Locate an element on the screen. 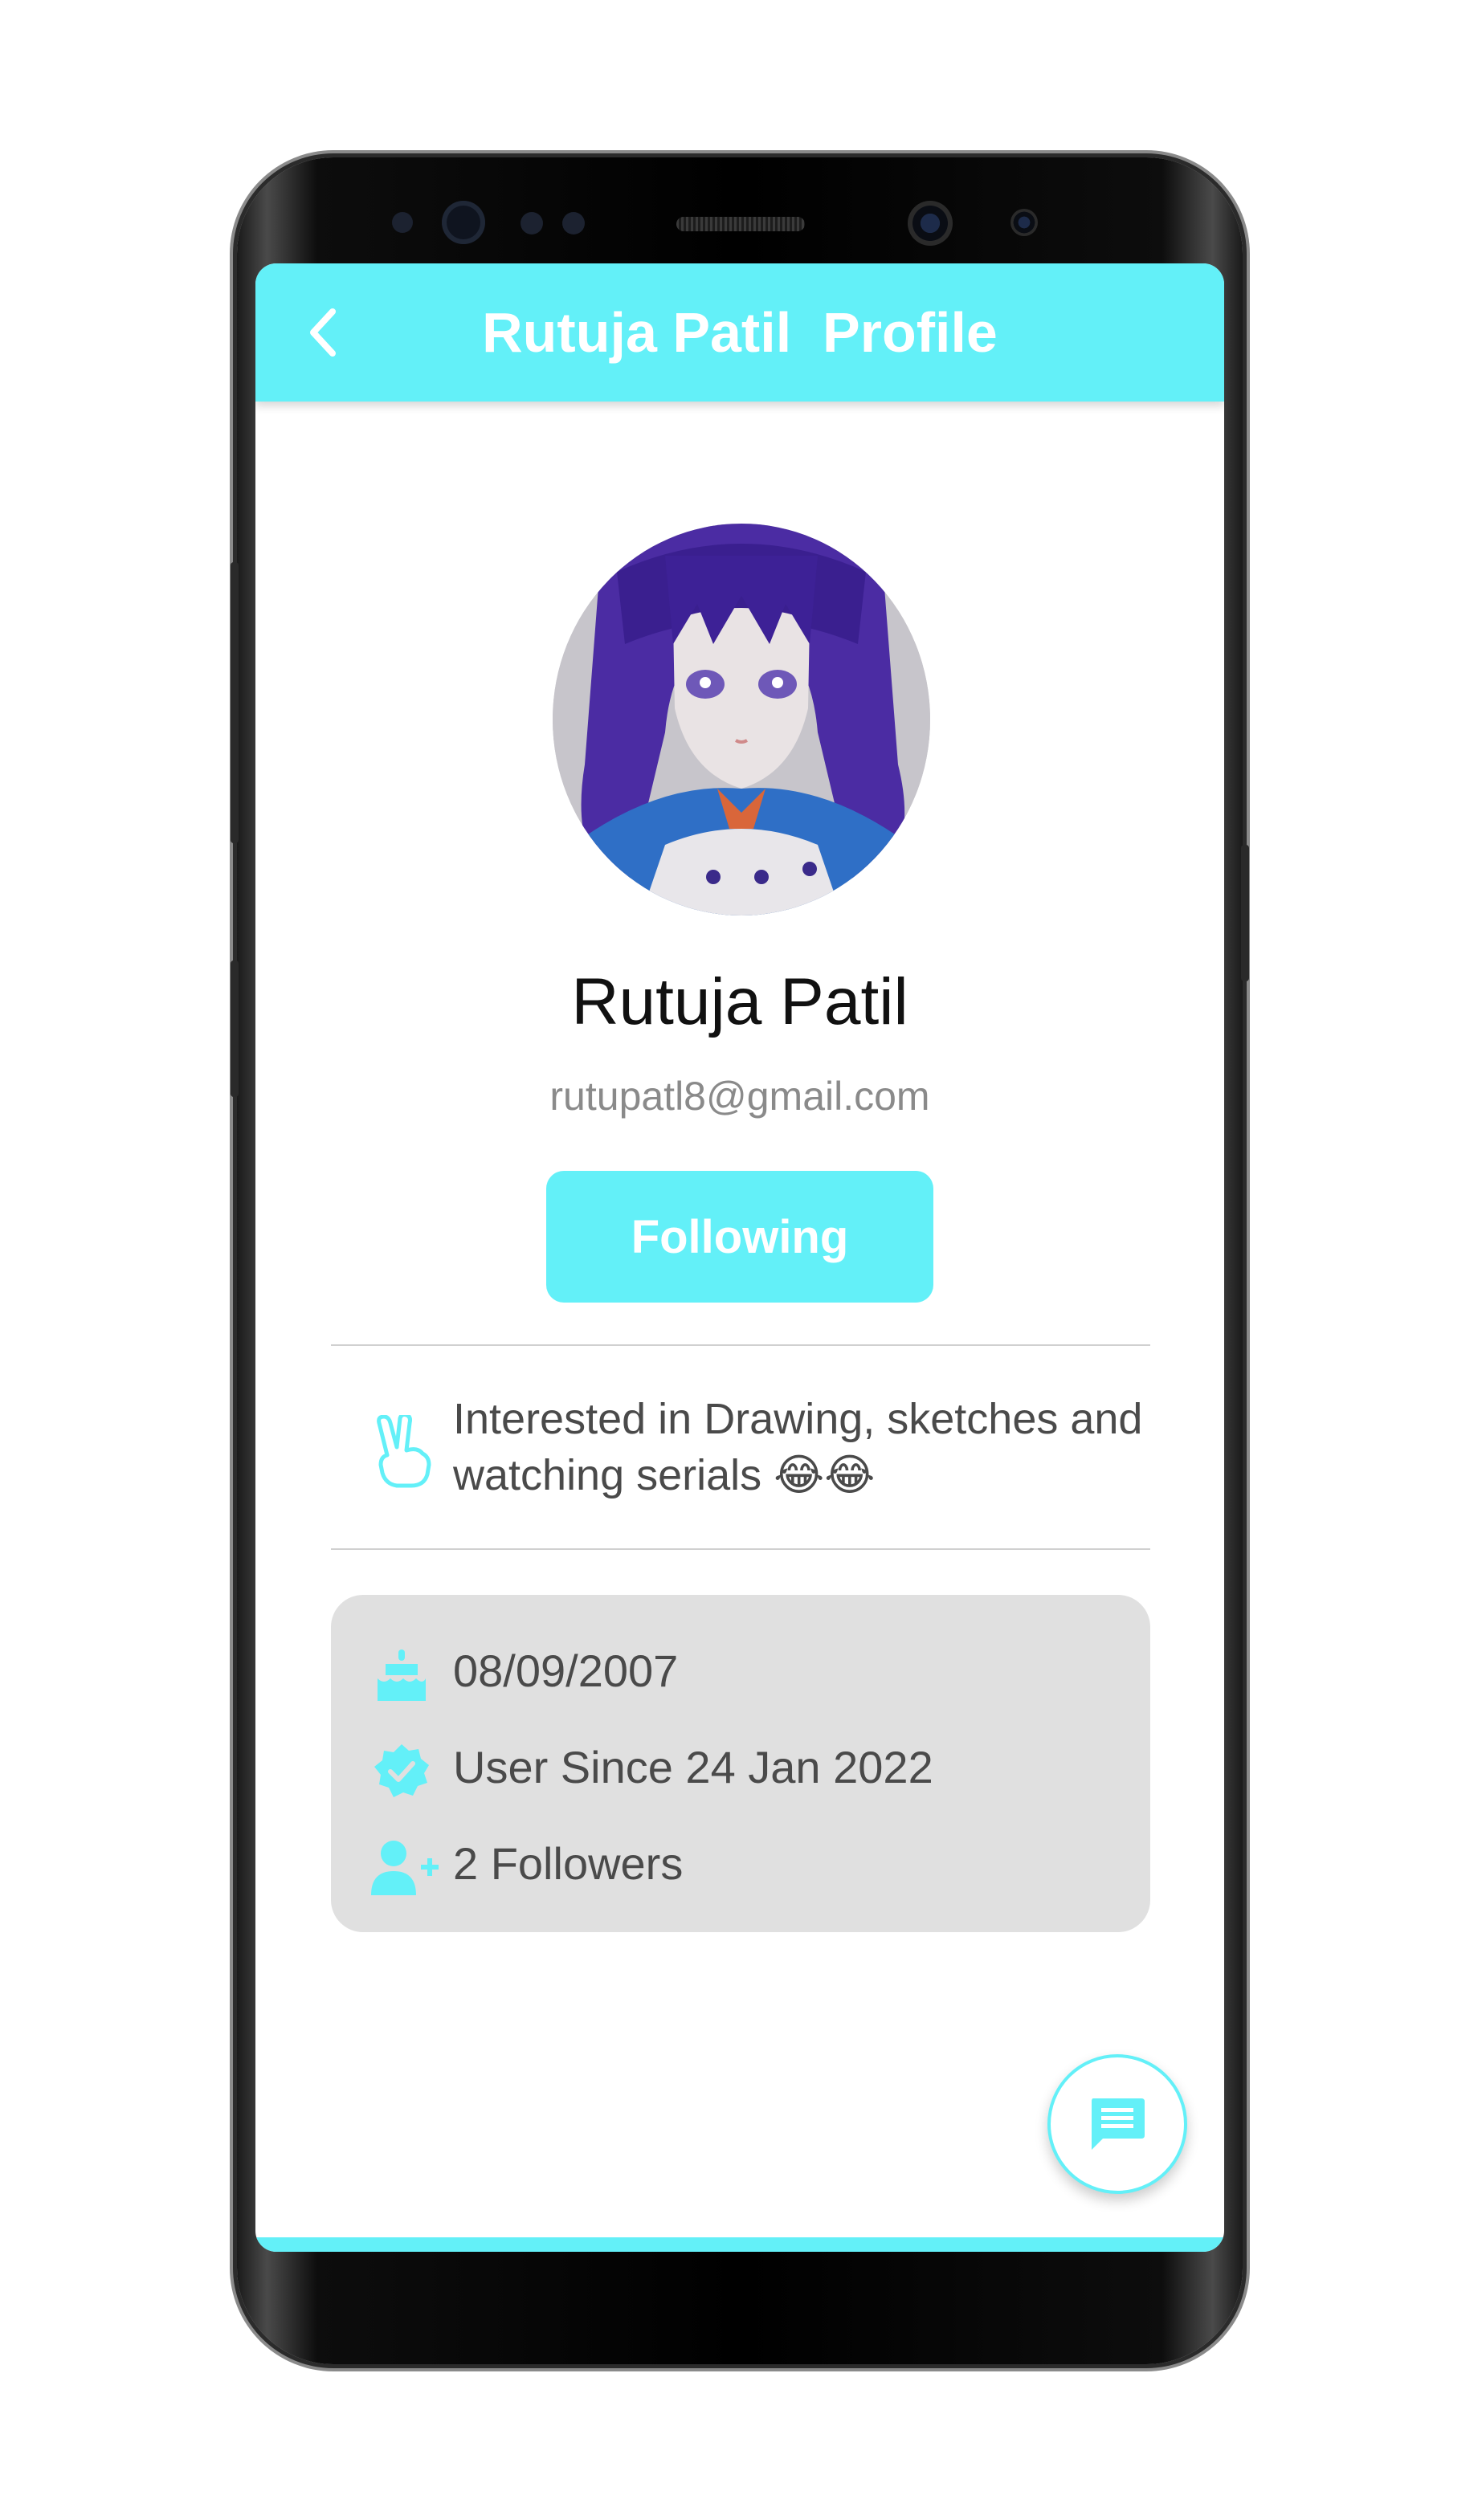  page-title: Rutuja Patil Profile is located at coordinates (740, 332).